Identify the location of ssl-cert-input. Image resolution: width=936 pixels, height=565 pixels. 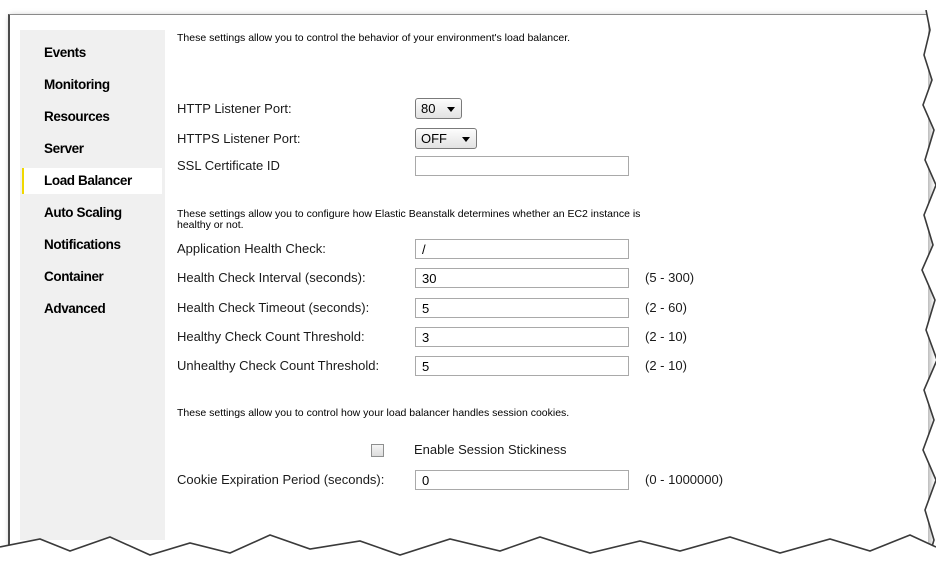
(522, 166).